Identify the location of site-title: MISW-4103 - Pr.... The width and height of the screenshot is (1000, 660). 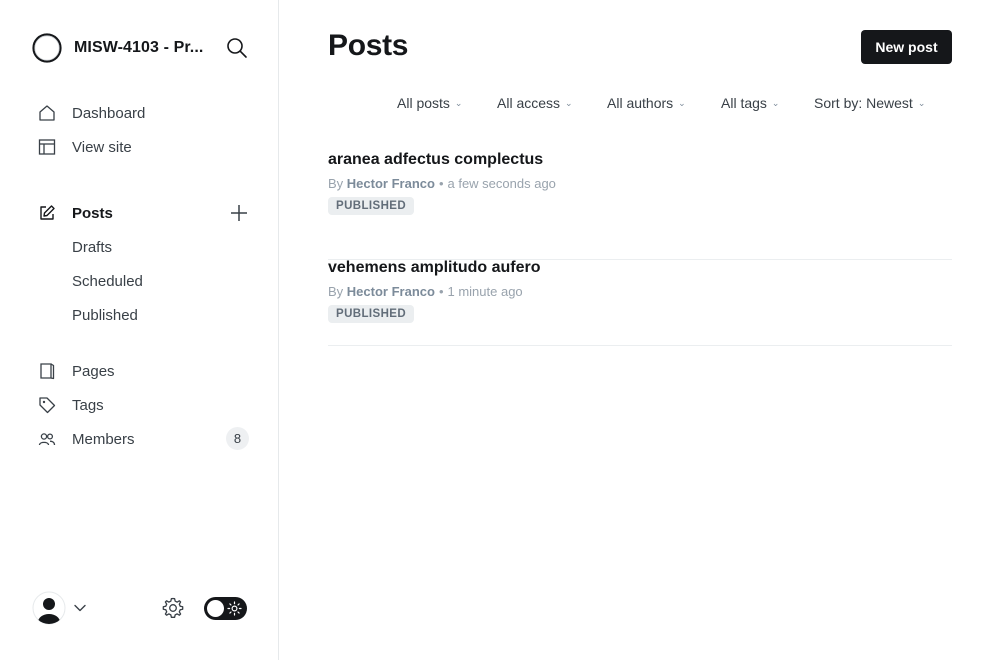
(138, 48).